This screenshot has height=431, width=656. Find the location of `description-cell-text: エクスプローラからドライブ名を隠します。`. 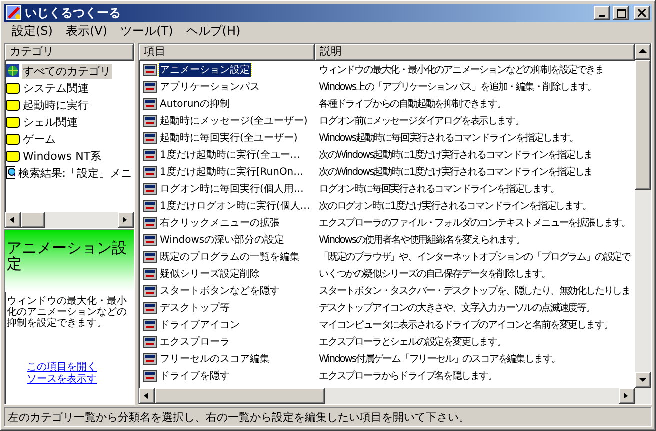

description-cell-text: エクスプローラからドライブ名を隠します。 is located at coordinates (408, 376).